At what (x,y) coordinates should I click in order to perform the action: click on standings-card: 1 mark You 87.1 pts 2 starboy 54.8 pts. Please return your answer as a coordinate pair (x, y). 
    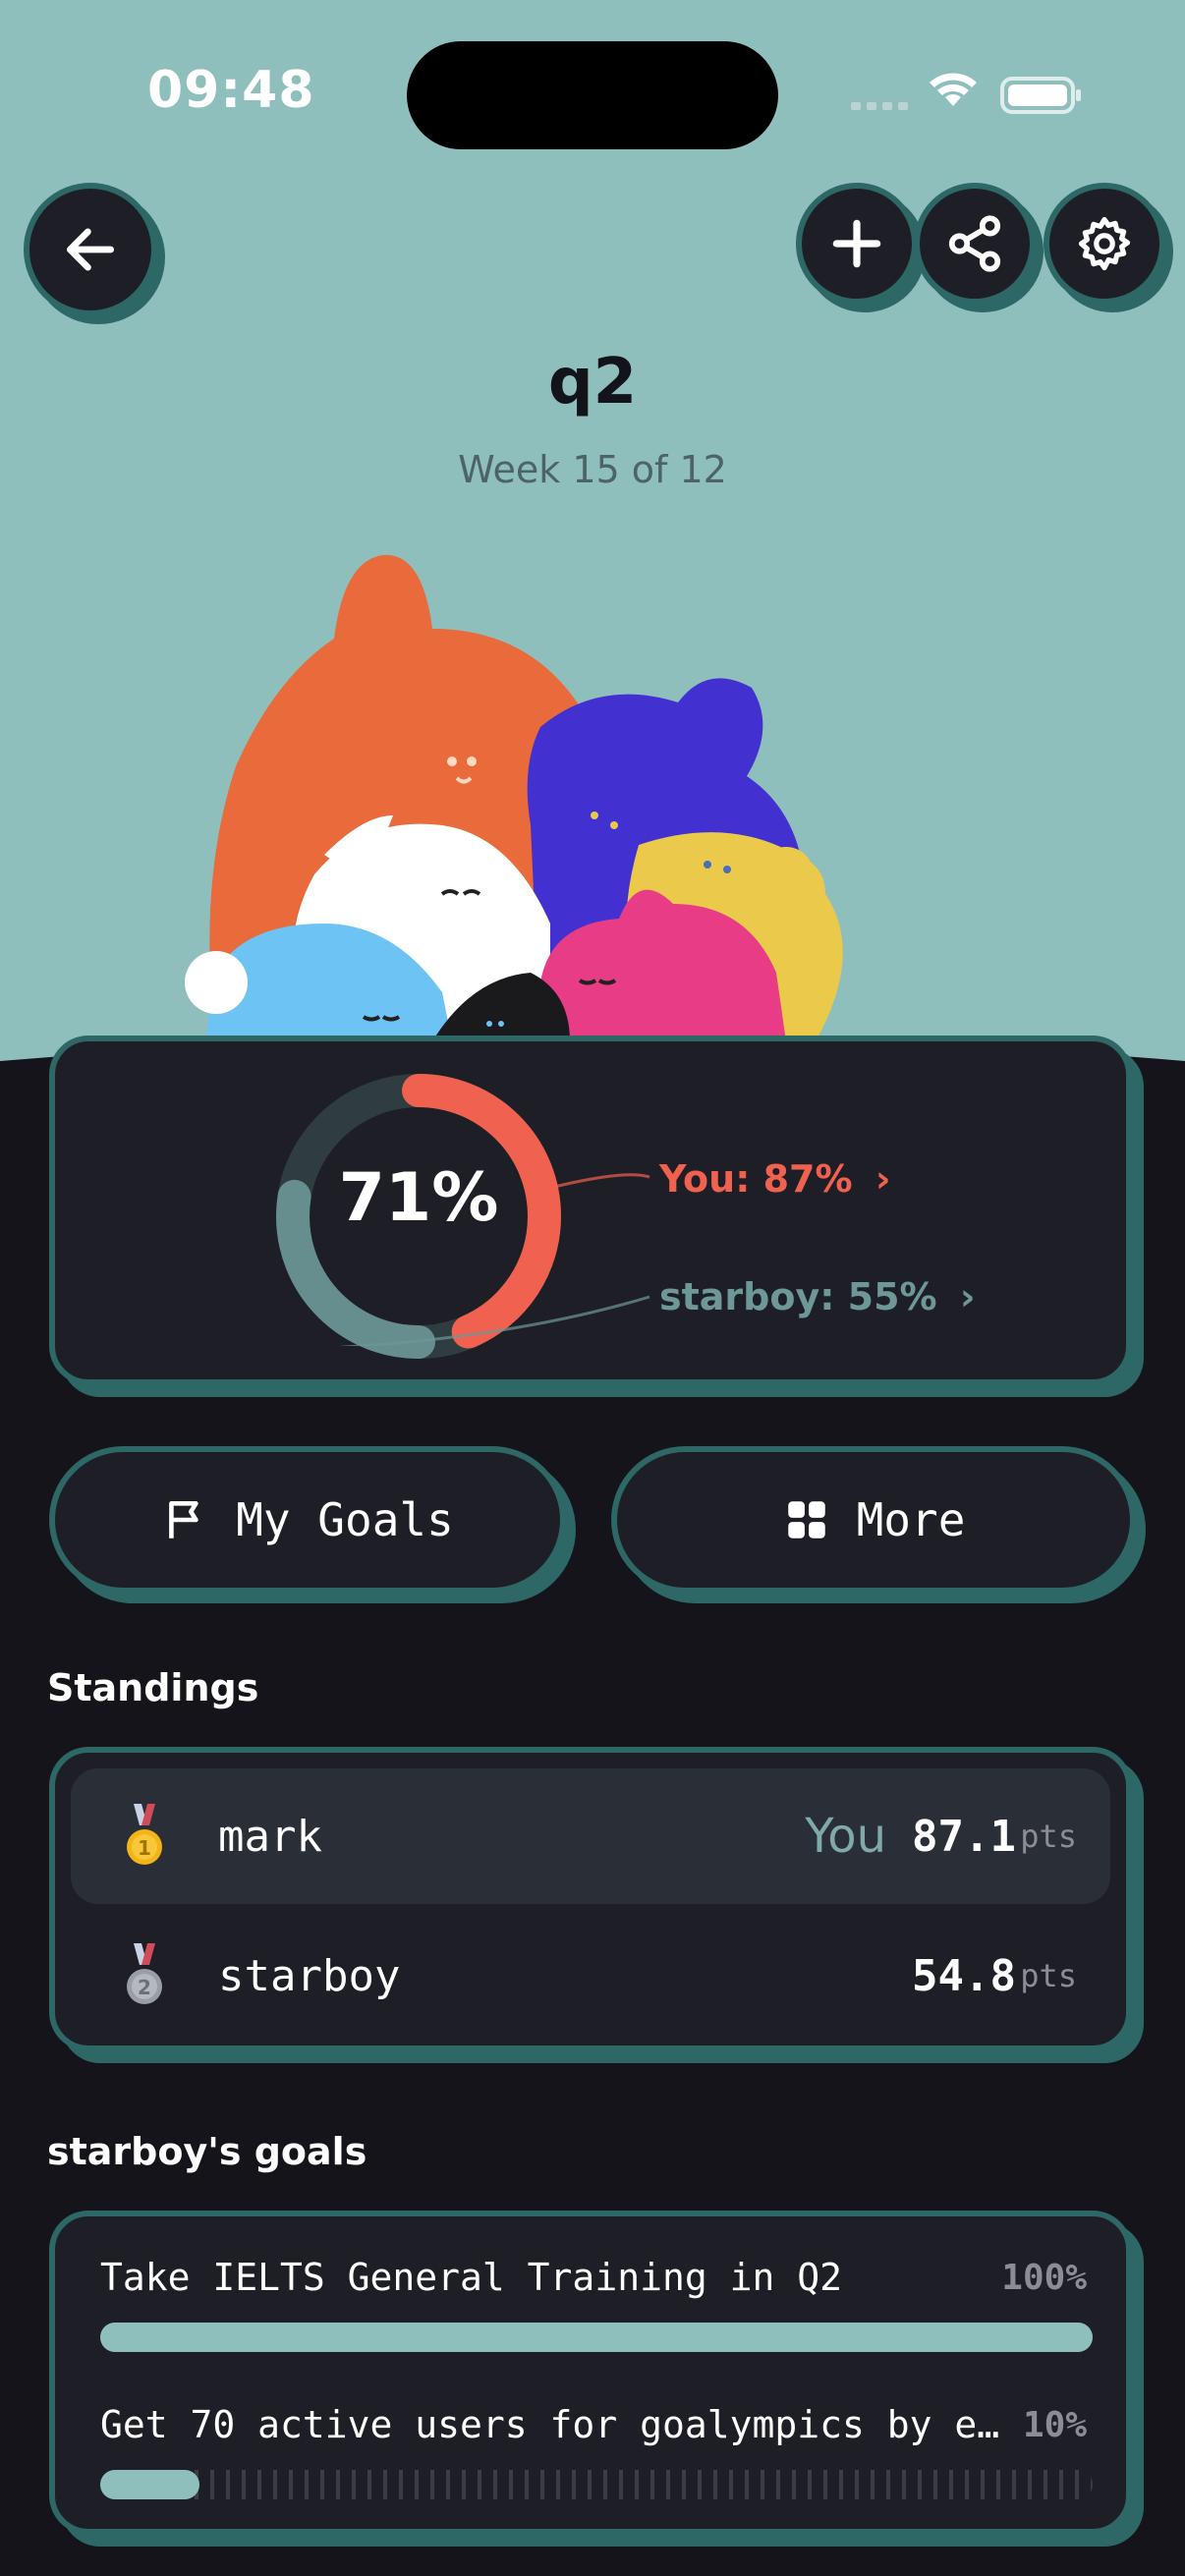
    Looking at the image, I should click on (591, 1899).